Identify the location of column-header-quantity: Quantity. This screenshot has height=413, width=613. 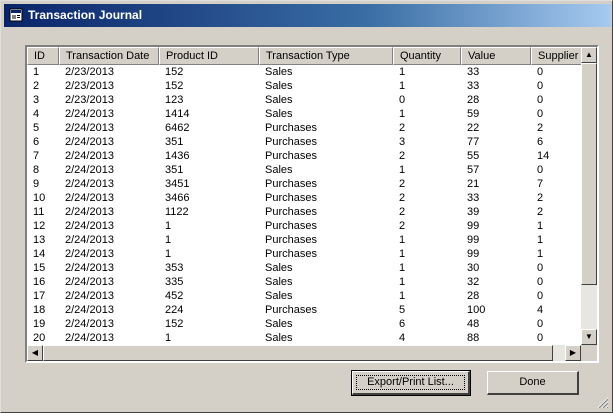
(427, 56).